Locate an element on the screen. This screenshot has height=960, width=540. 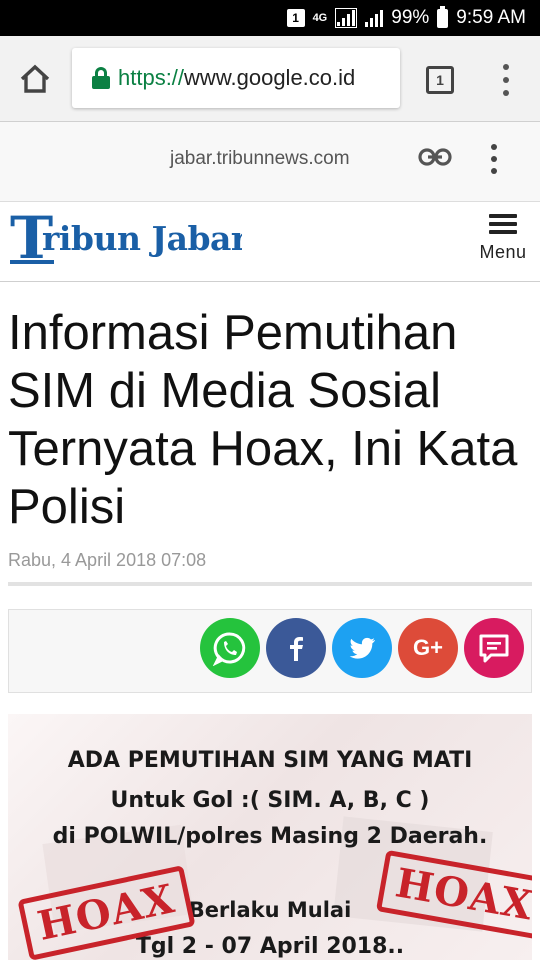
url-bar: https://www.google.co.id is located at coordinates (236, 78).